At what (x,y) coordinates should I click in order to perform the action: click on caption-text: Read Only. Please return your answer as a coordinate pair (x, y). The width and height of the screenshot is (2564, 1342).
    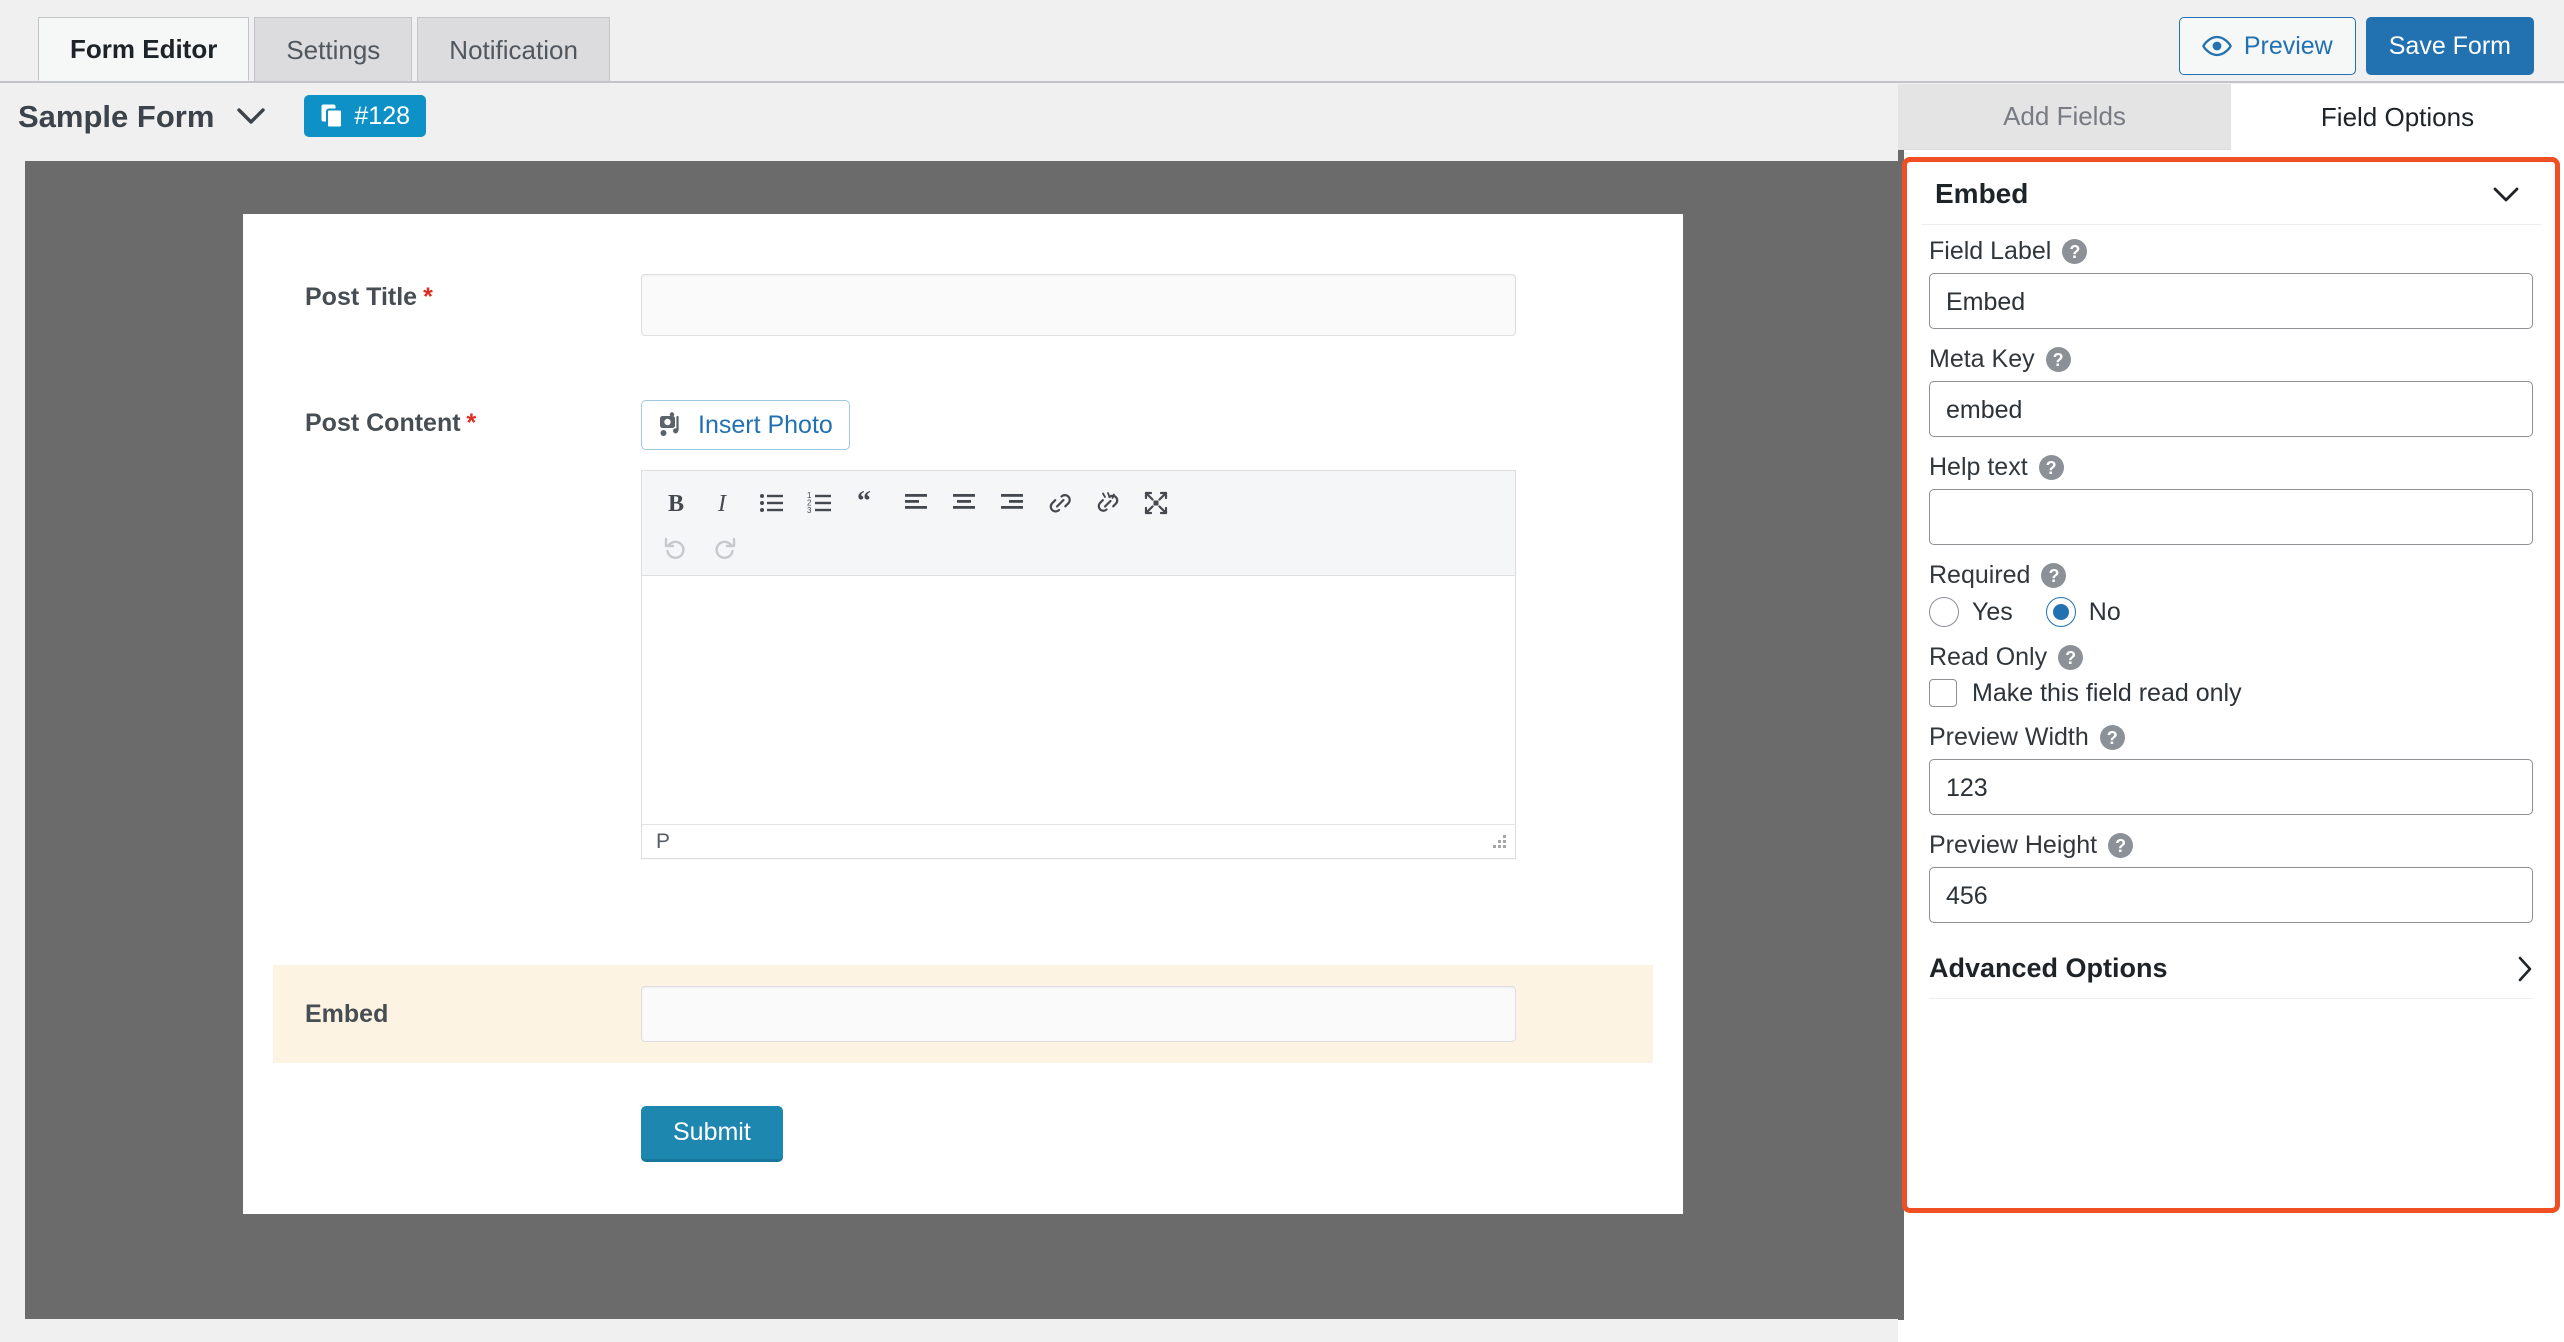
    Looking at the image, I should click on (1988, 657).